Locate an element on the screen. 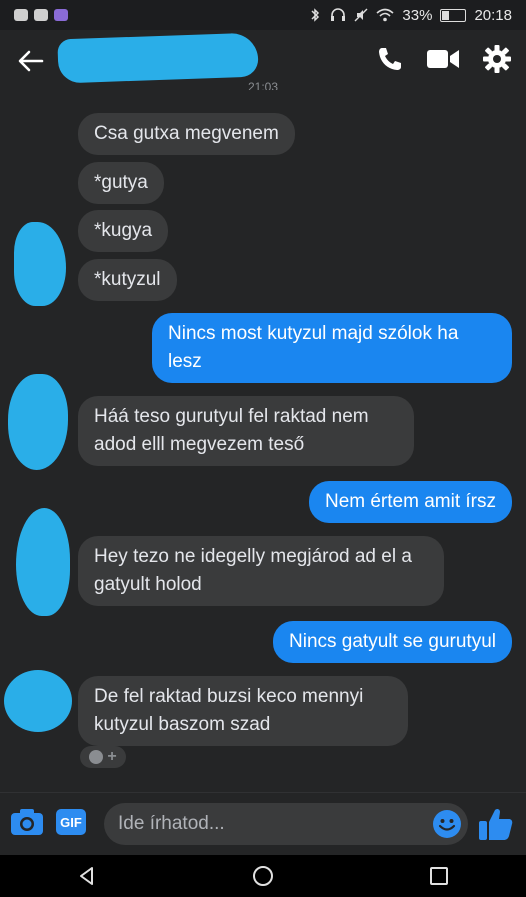  message-outgoing: Nincs most kutyzul majd szólok ha lesz is located at coordinates (332, 348).